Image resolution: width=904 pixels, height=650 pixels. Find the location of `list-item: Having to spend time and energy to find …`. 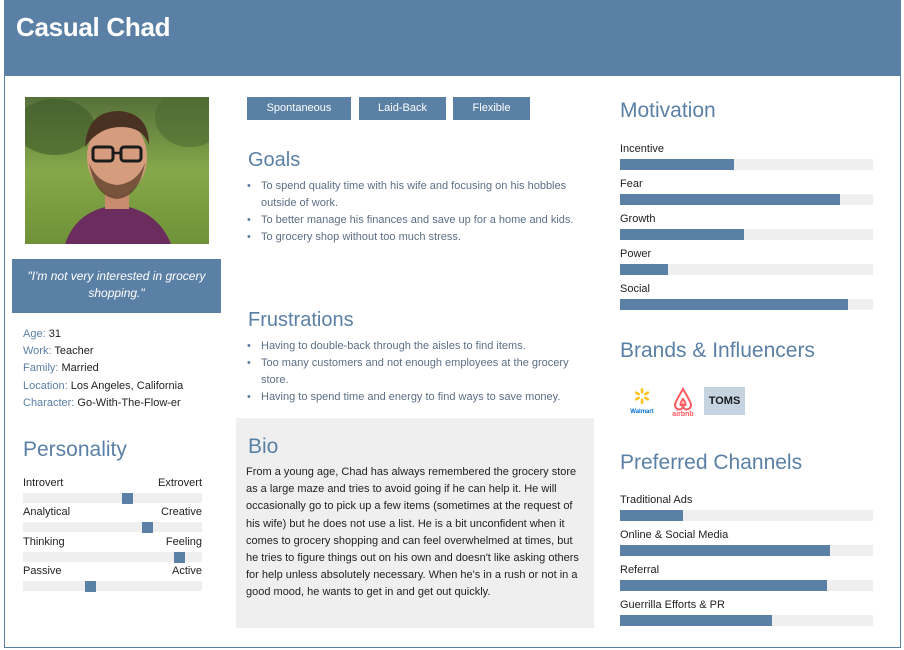

list-item: Having to spend time and energy to find … is located at coordinates (417, 397).